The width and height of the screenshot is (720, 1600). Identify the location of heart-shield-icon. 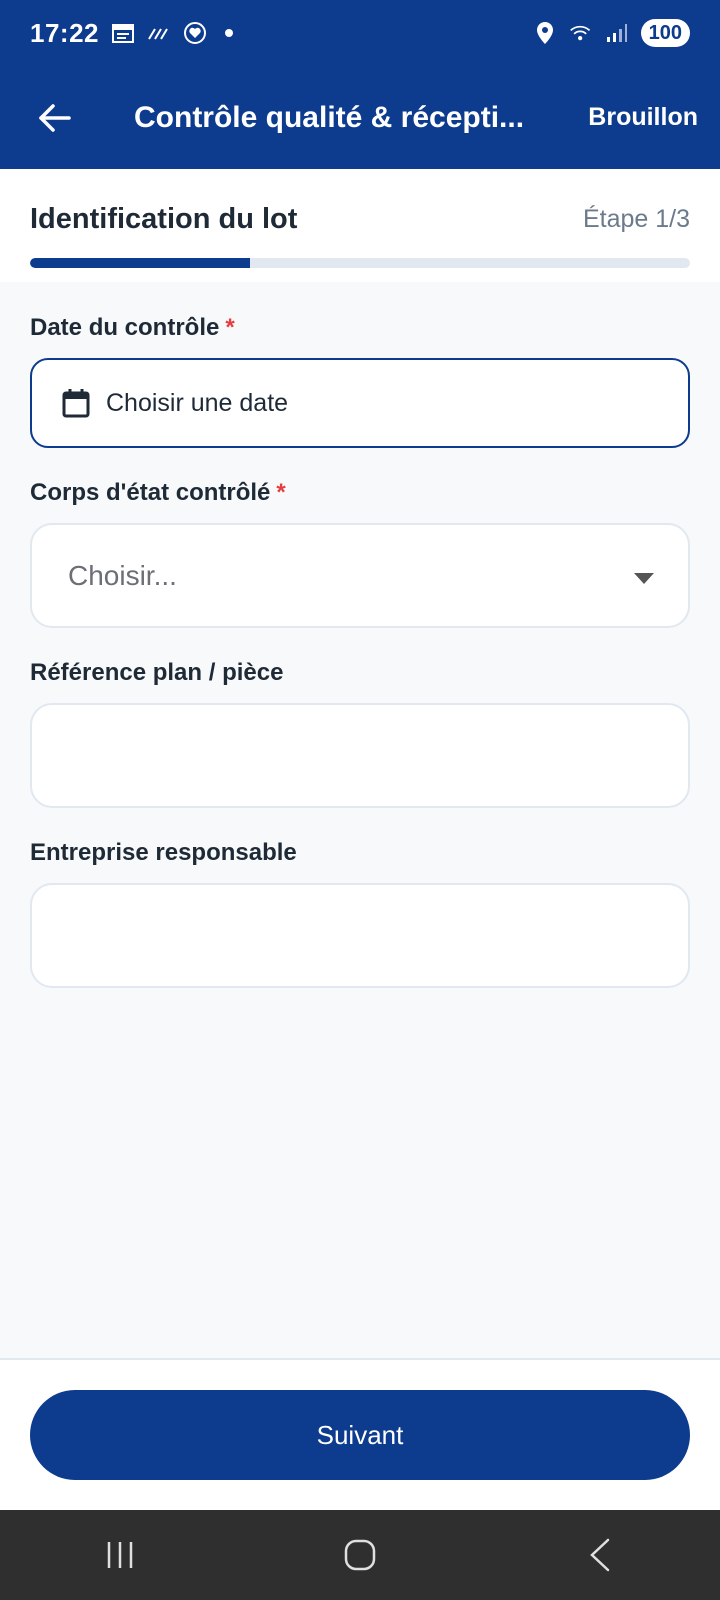
(195, 33).